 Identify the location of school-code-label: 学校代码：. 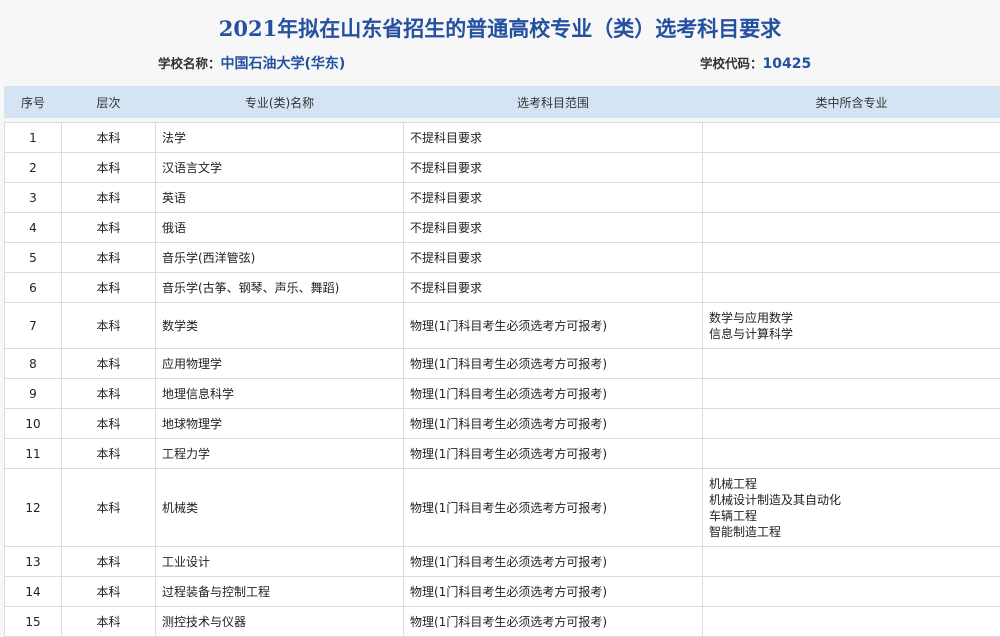
(731, 63).